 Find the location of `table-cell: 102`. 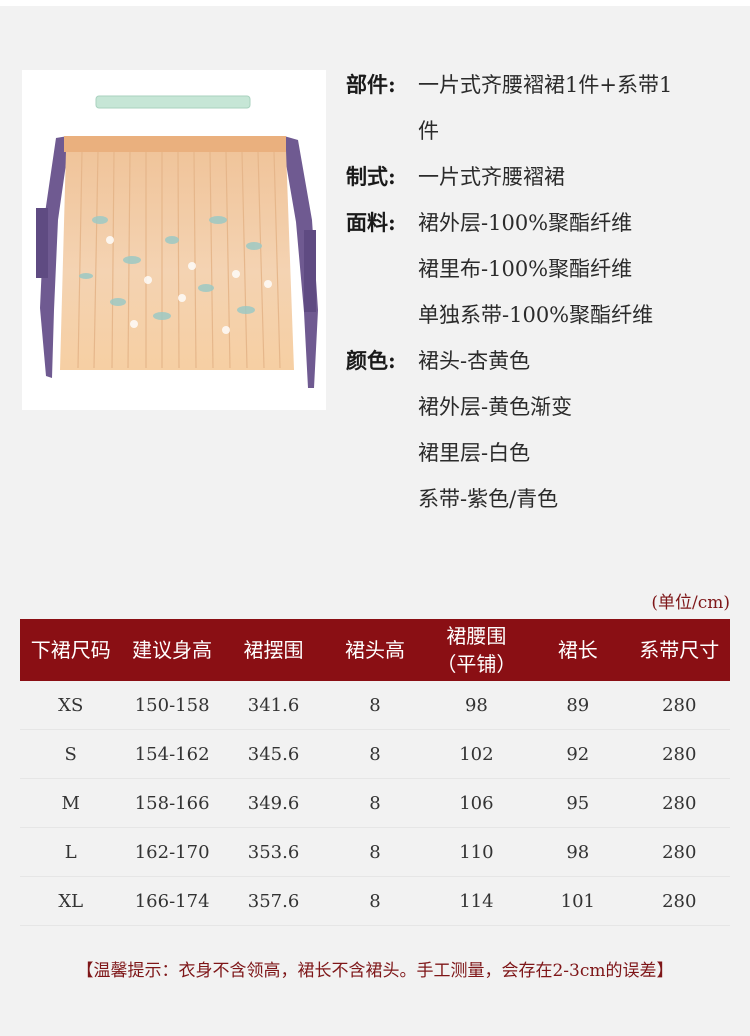

table-cell: 102 is located at coordinates (476, 754).